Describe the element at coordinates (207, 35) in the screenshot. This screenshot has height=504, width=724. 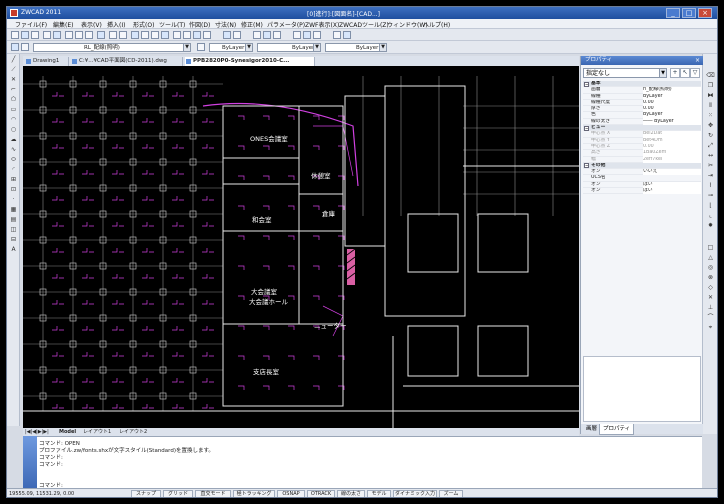
I see `help-icon` at that location.